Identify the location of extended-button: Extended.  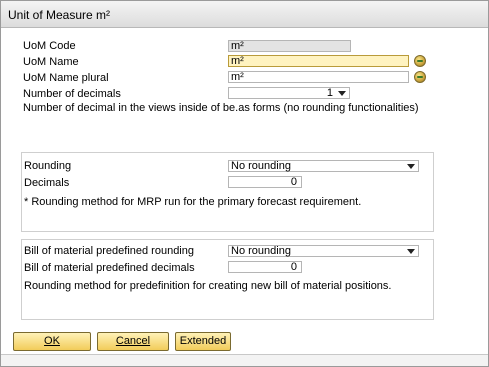
(203, 341).